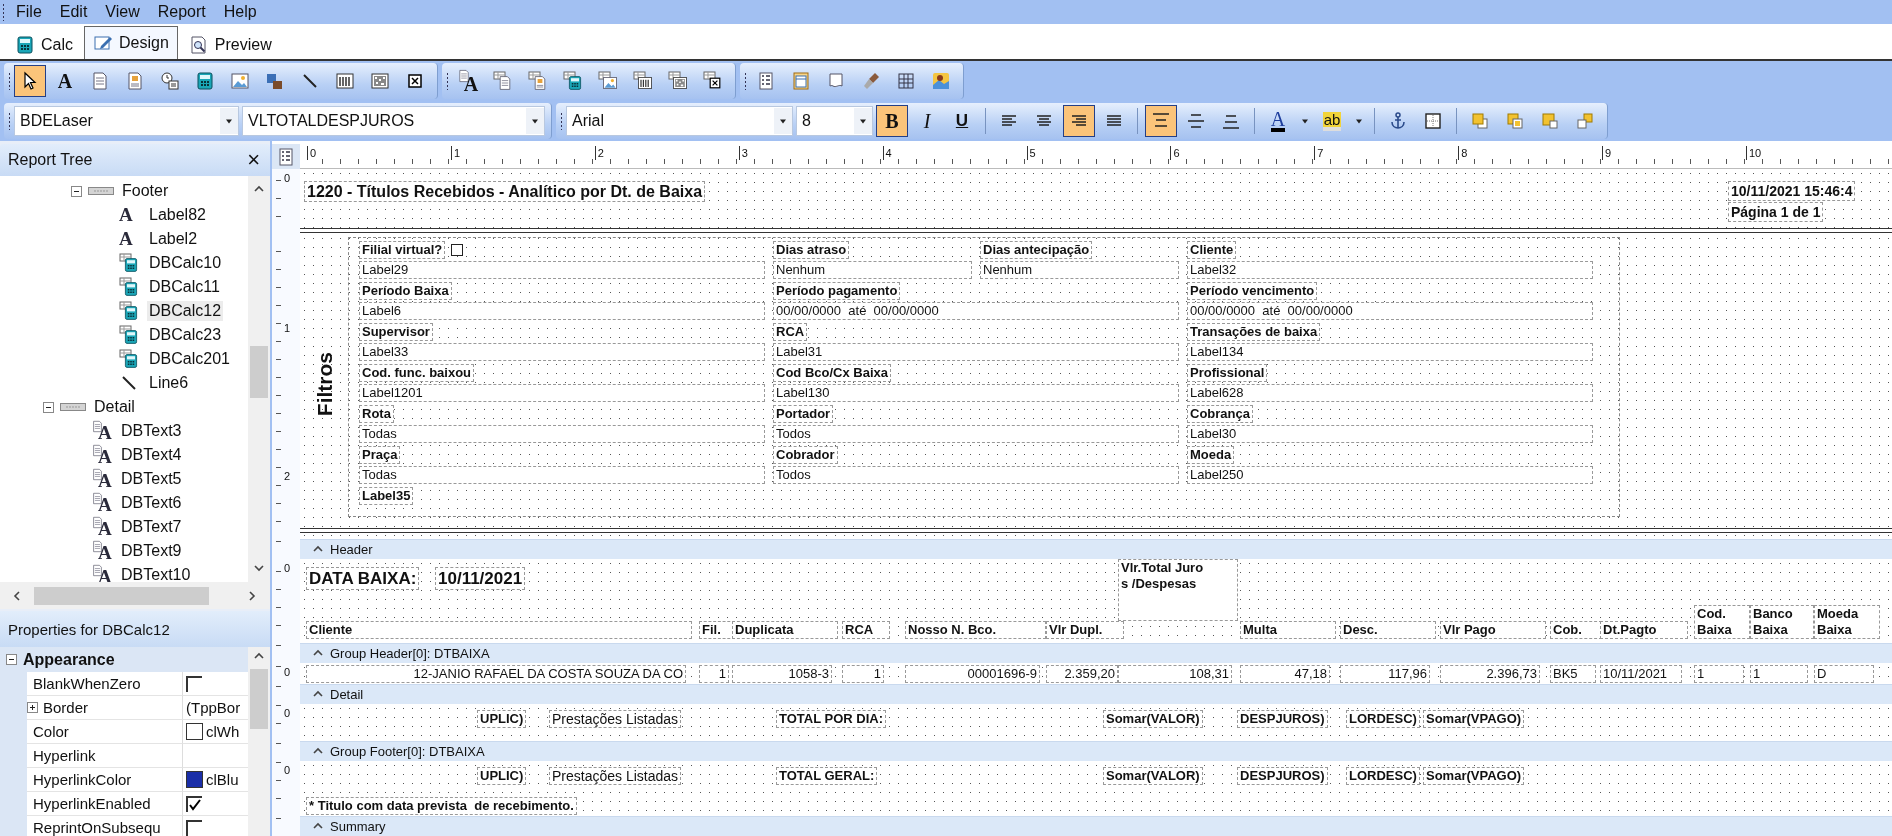  I want to click on report-text: Filial virtual?, so click(402, 250).